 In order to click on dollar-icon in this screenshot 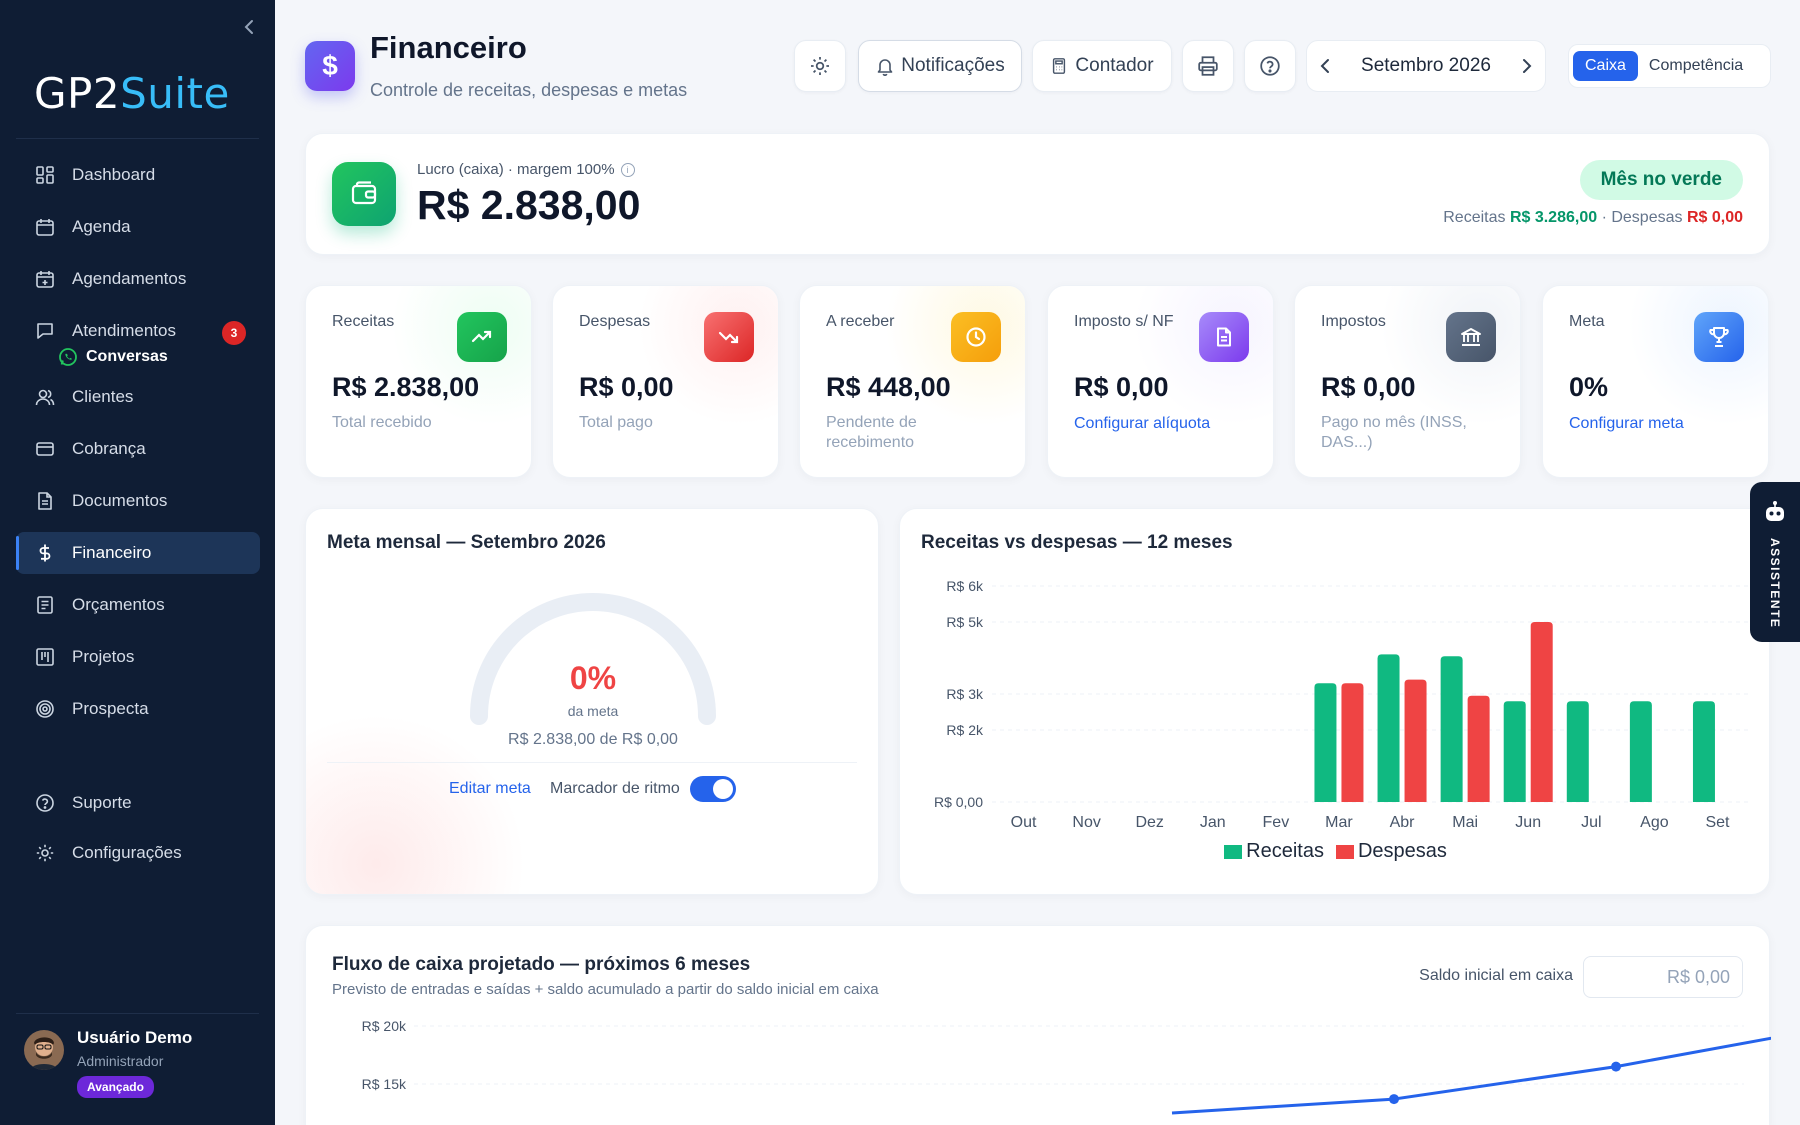, I will do `click(45, 553)`.